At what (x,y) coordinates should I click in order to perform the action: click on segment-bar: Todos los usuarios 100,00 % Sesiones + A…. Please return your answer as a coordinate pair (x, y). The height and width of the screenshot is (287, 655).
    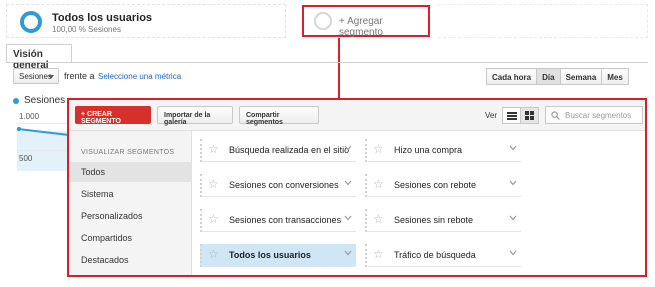
    Looking at the image, I should click on (327, 21).